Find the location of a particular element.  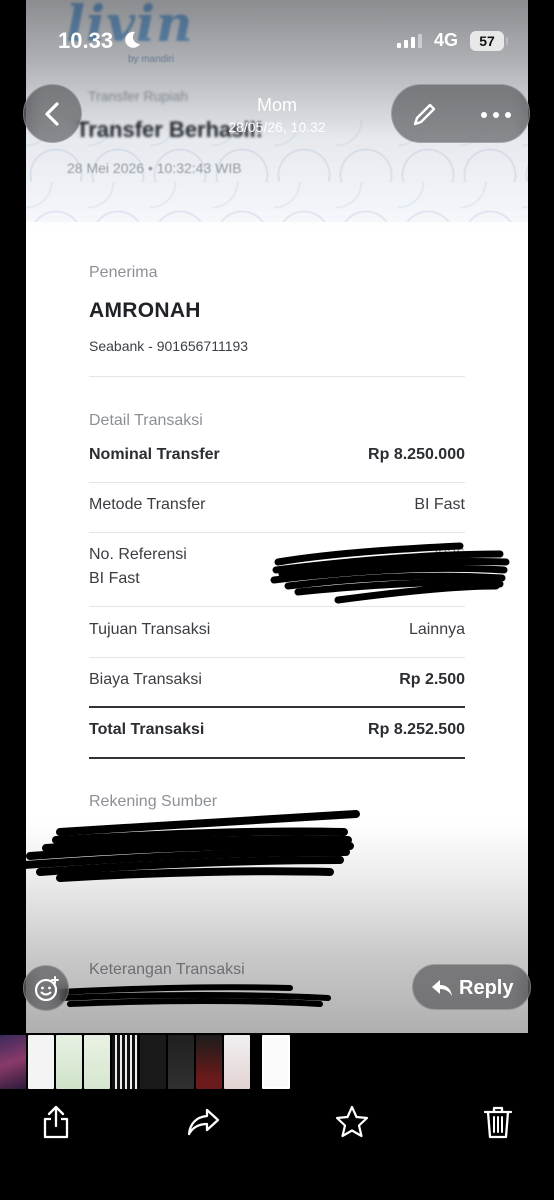

ellipsis-icon is located at coordinates (496, 115).